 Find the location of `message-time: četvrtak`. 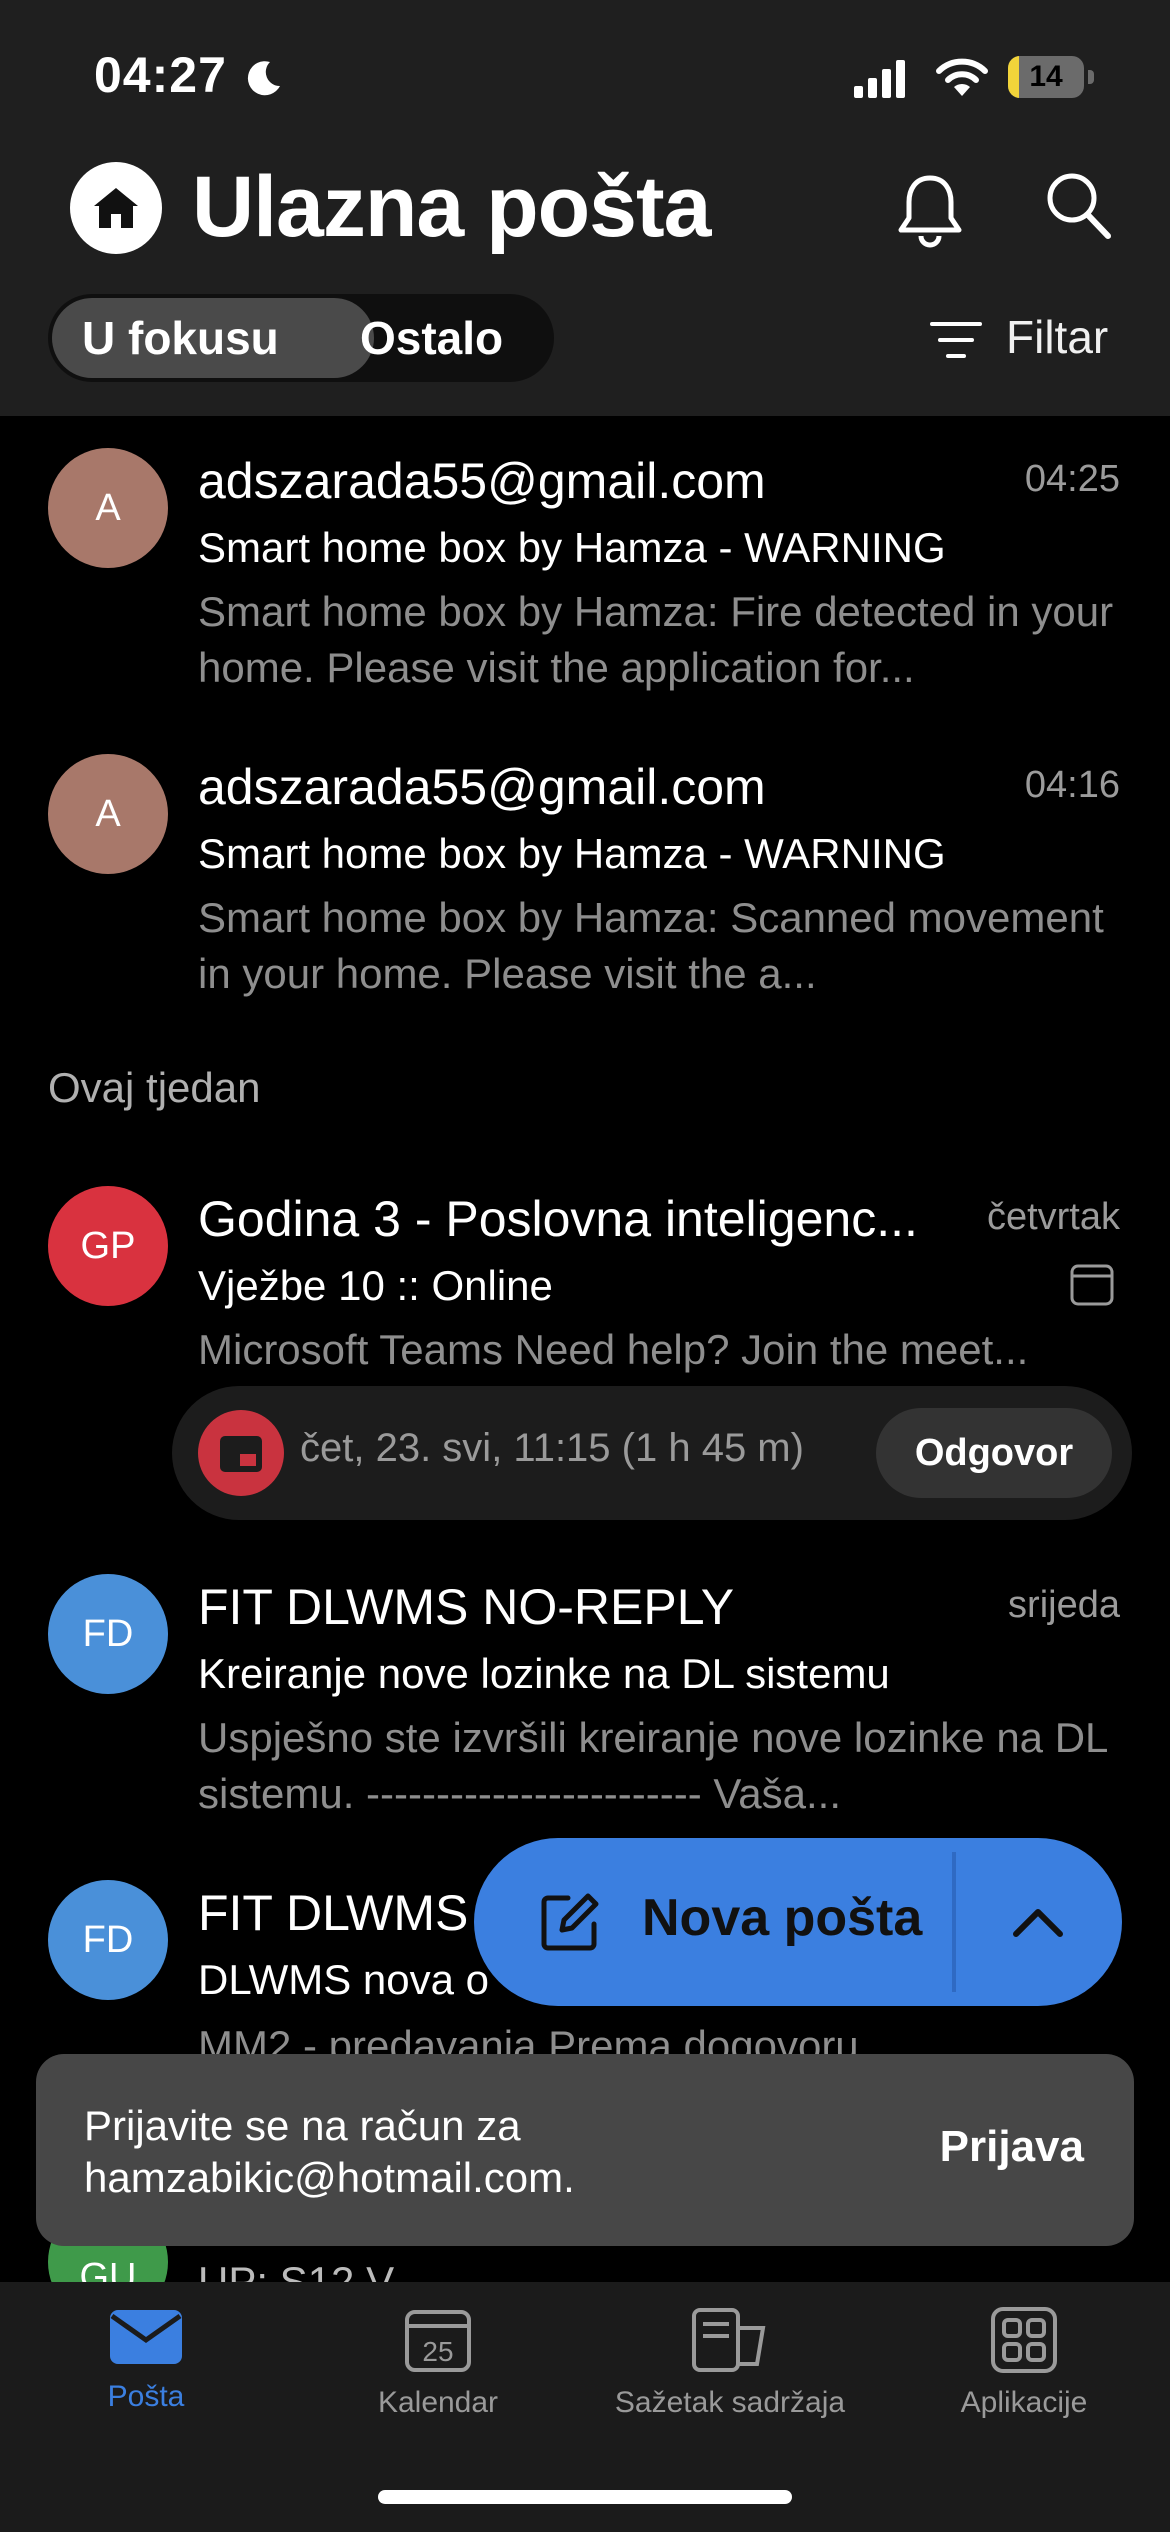

message-time: četvrtak is located at coordinates (1053, 1217).